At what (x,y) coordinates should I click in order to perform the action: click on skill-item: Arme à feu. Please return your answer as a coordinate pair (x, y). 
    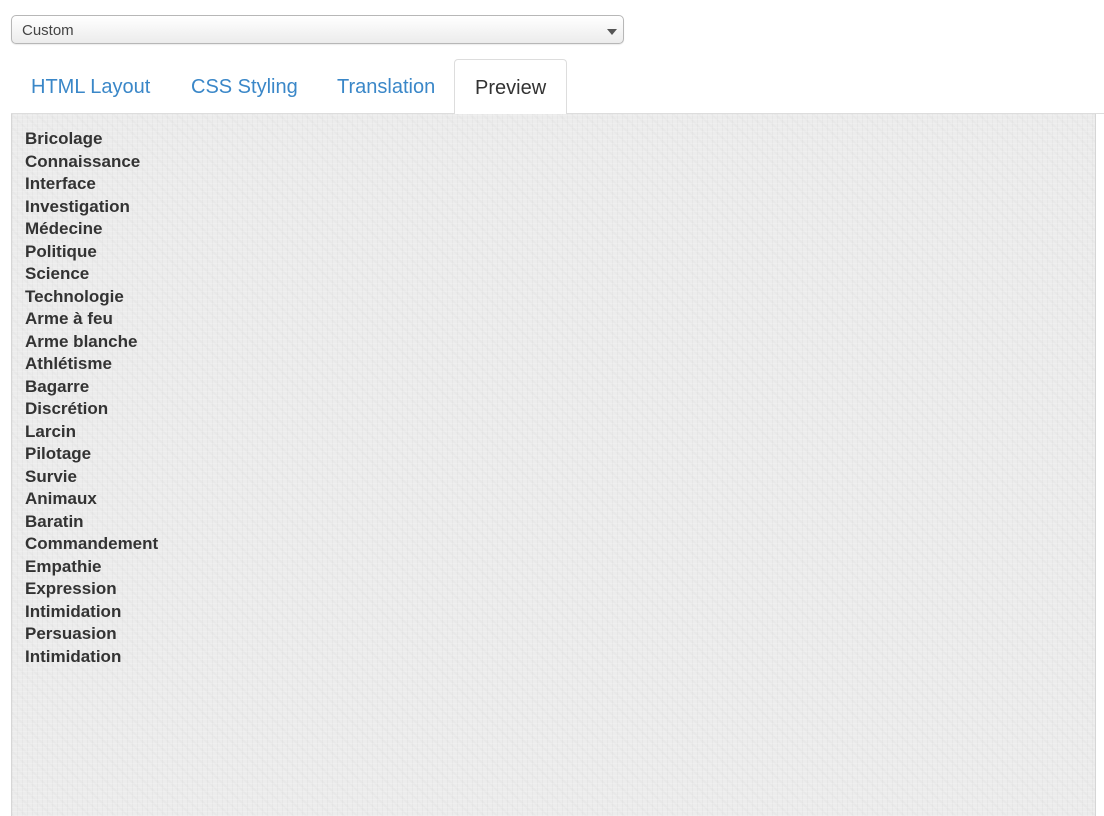
    Looking at the image, I should click on (69, 318).